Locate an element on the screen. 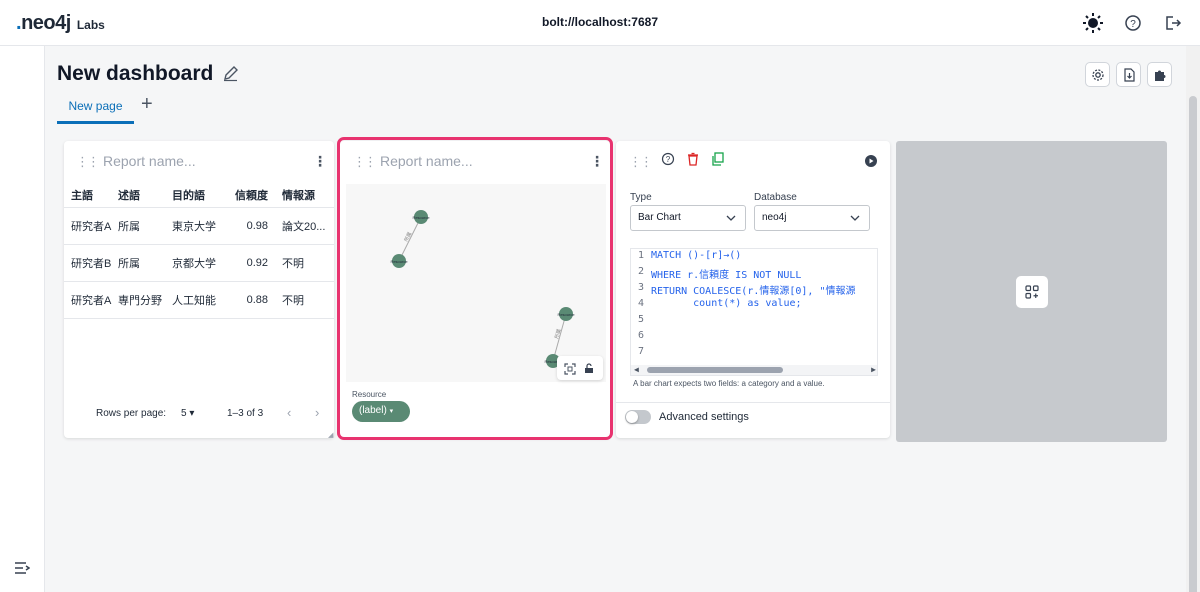  logout-icon is located at coordinates (1173, 23).